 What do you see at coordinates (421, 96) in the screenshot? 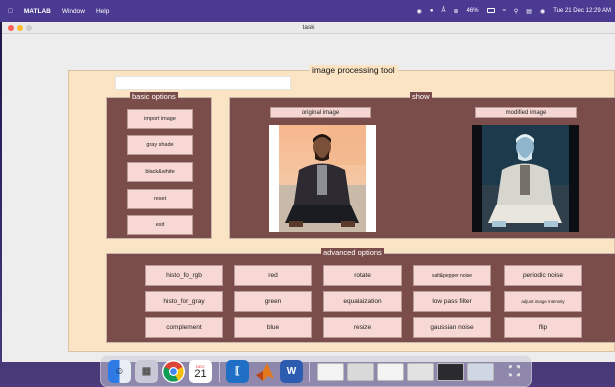
I see `show-title: show` at bounding box center [421, 96].